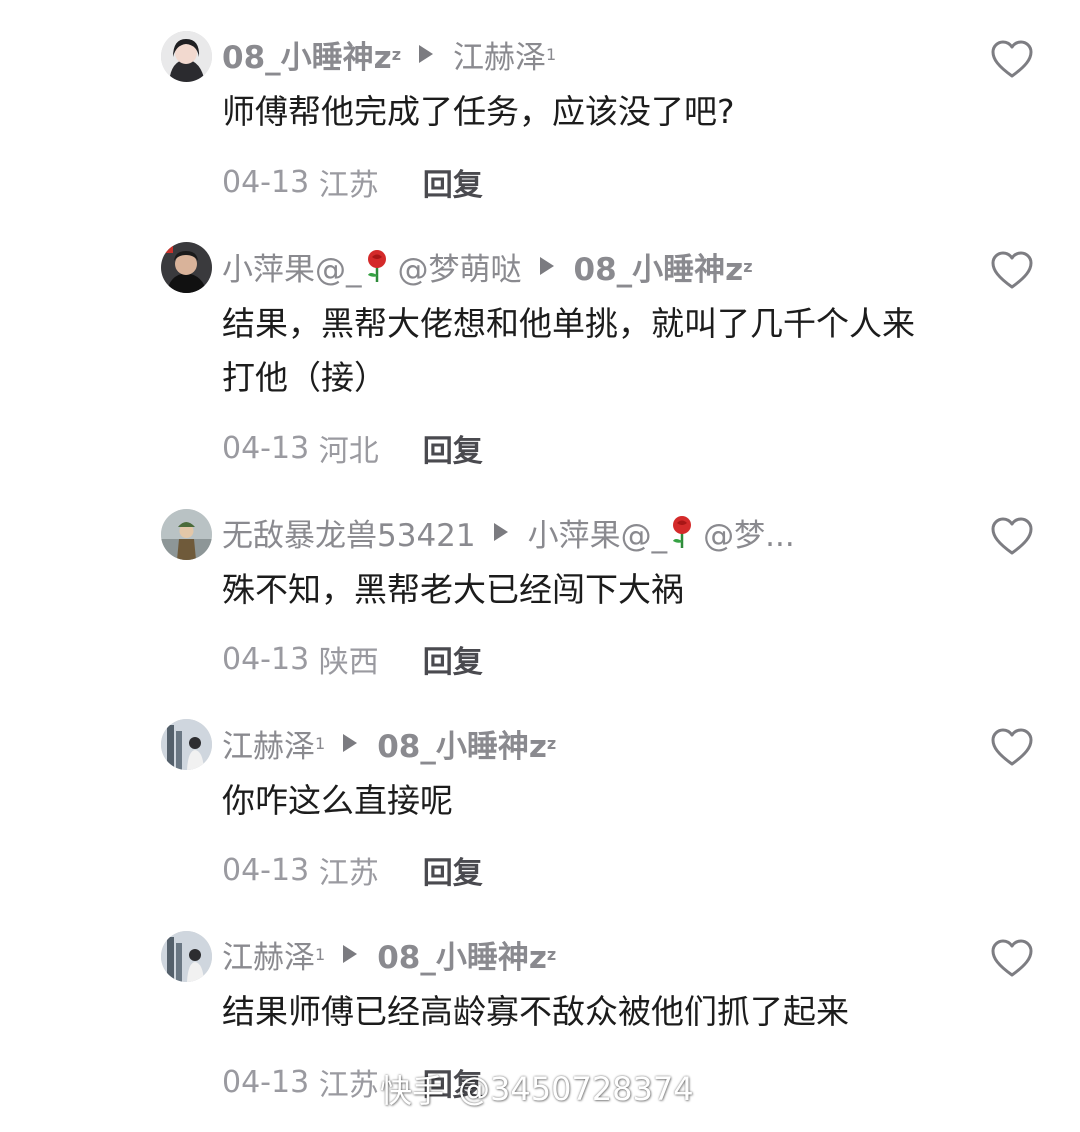 The width and height of the screenshot is (1080, 1132). What do you see at coordinates (568, 350) in the screenshot?
I see `comment-text: 结果，黑帮大佬想和他单挑，就叫了几千个人来打他（接）` at bounding box center [568, 350].